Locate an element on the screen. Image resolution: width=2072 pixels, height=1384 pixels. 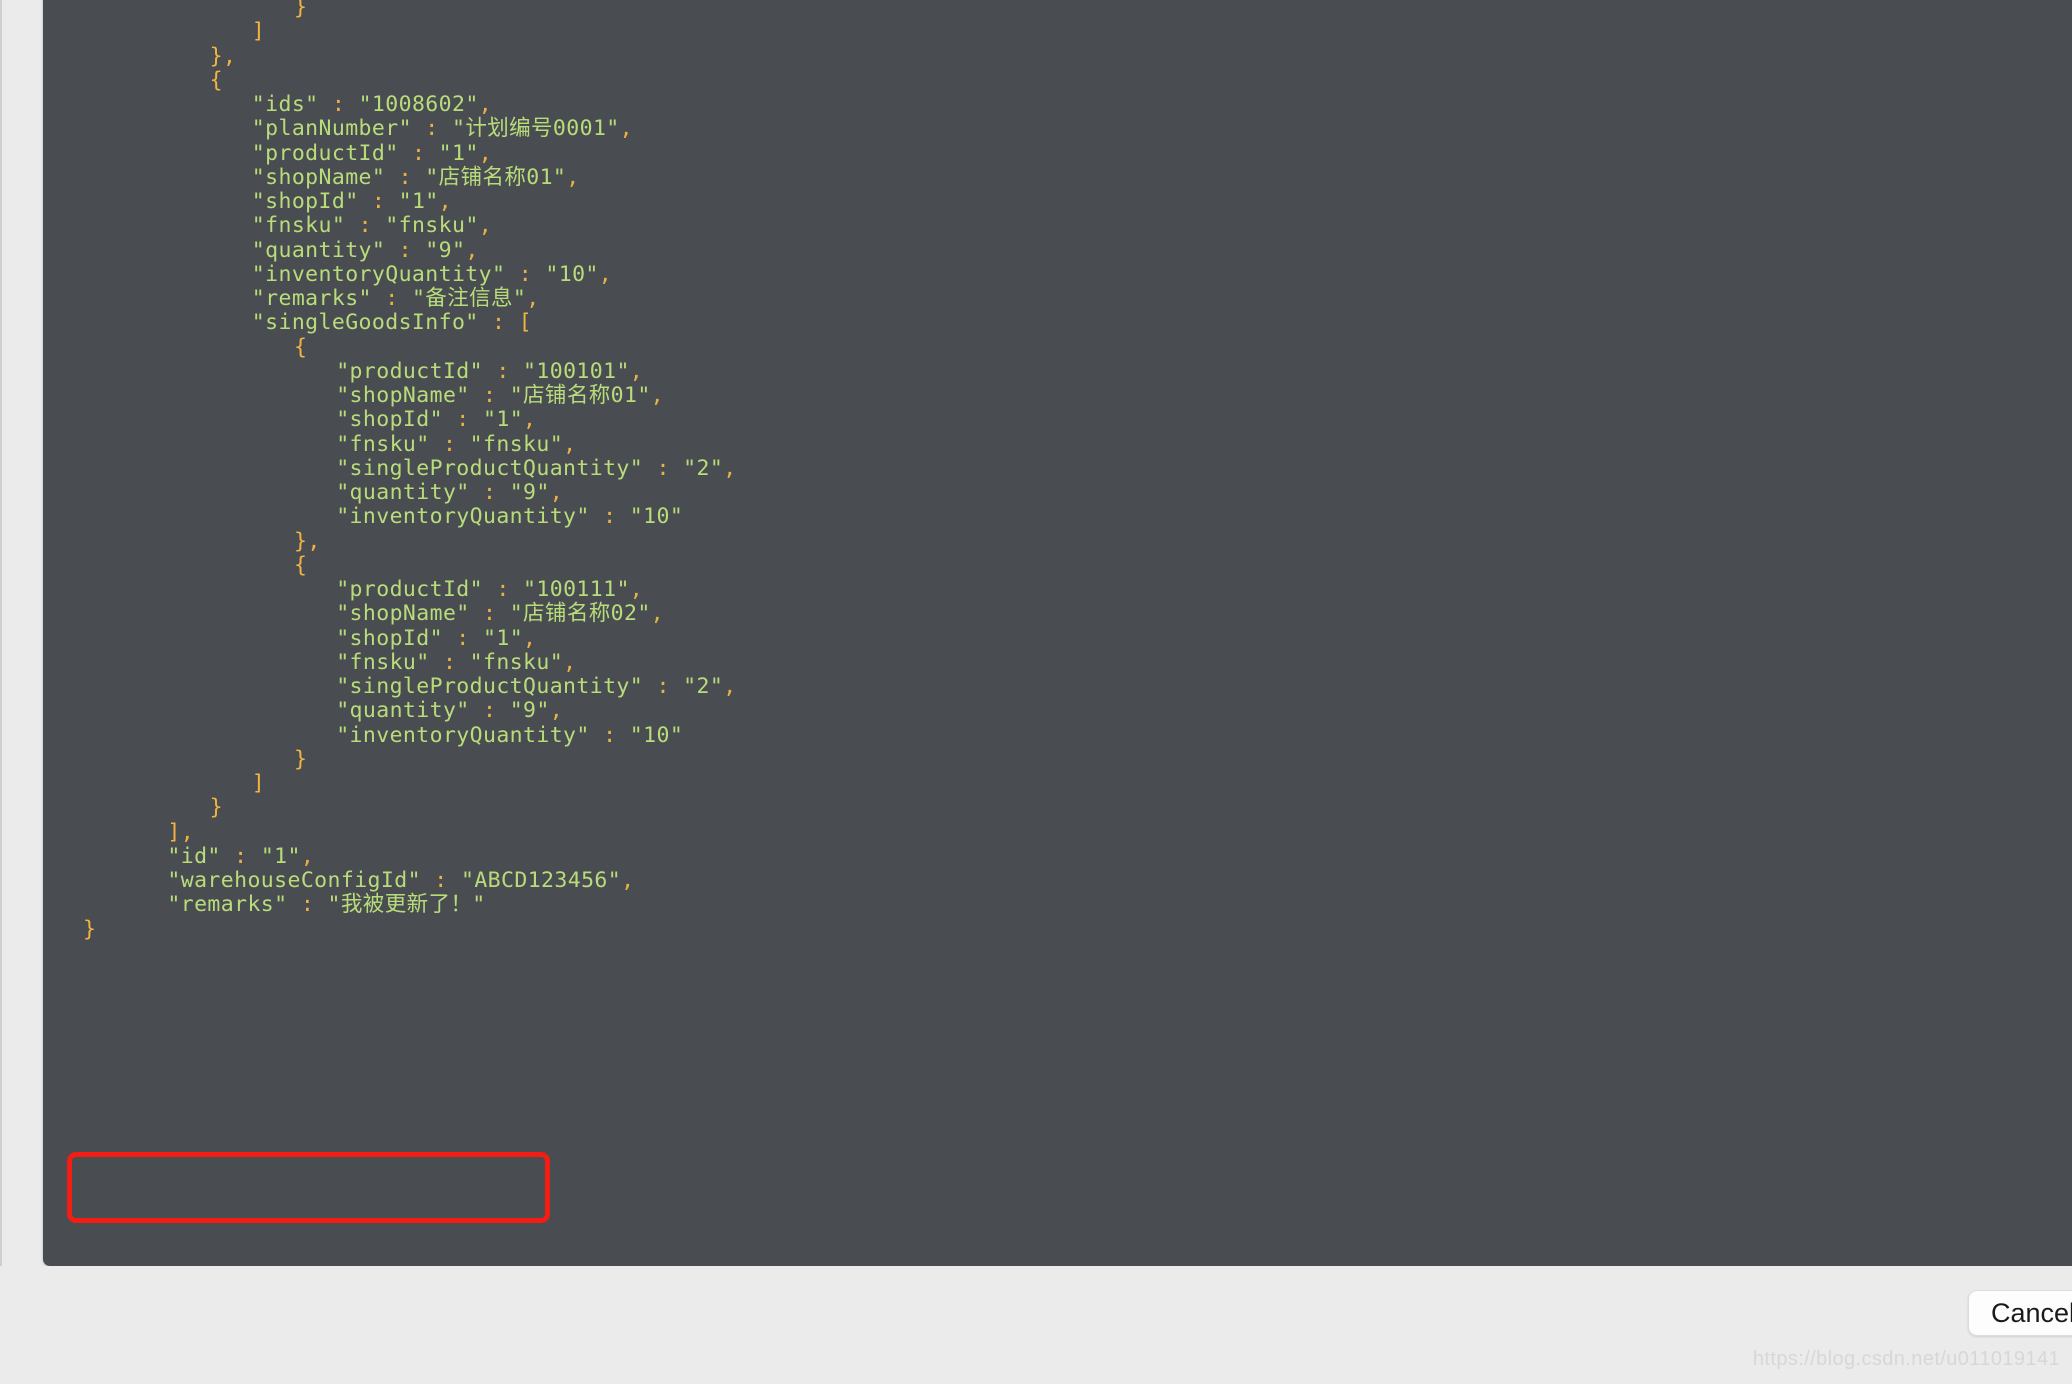
json-key: "warehouseConfigId" is located at coordinates (294, 880).